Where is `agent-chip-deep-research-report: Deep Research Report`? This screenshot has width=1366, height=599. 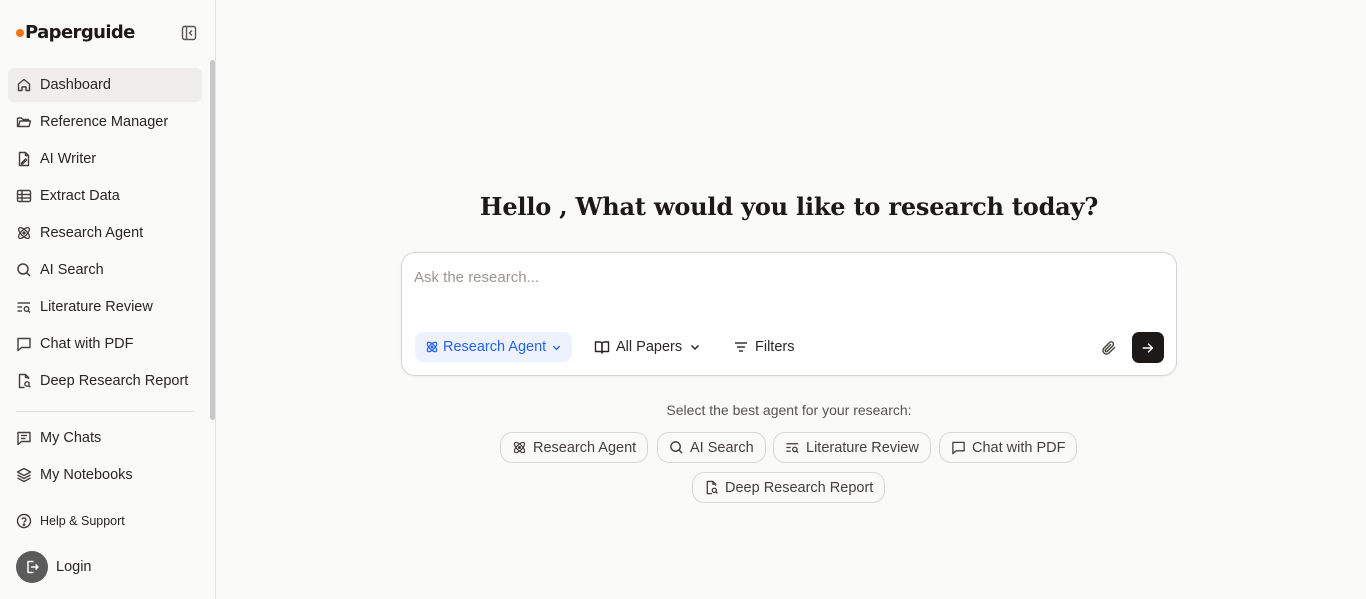 agent-chip-deep-research-report: Deep Research Report is located at coordinates (789, 487).